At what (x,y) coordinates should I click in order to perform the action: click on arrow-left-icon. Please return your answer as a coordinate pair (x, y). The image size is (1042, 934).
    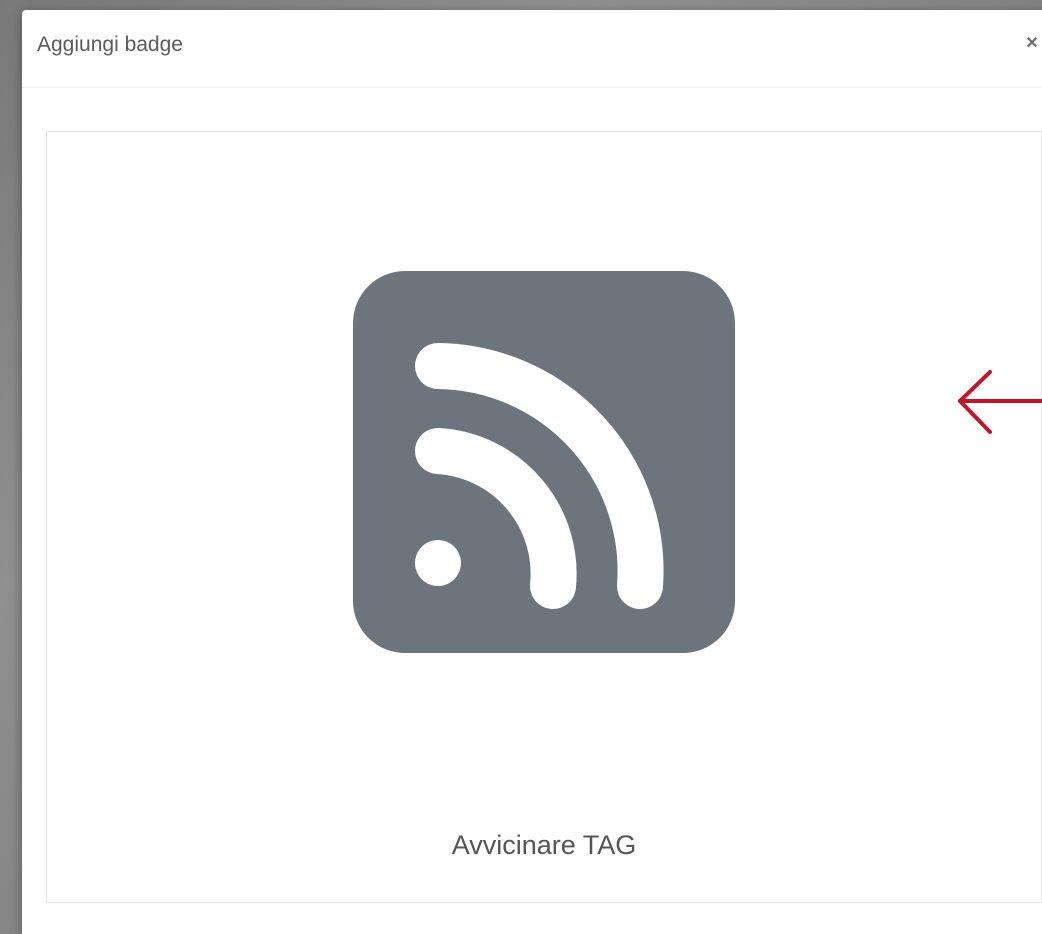
    Looking at the image, I should click on (1000, 402).